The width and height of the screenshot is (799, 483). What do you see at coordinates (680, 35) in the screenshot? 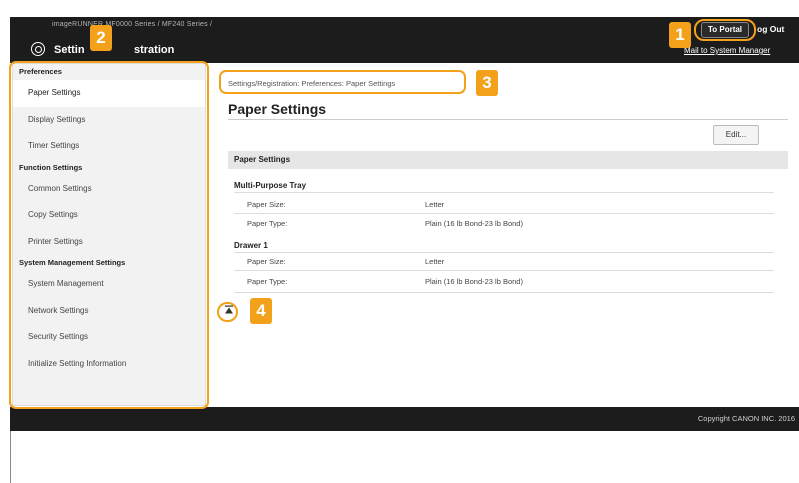
I see `annotation-badge-1: 1` at bounding box center [680, 35].